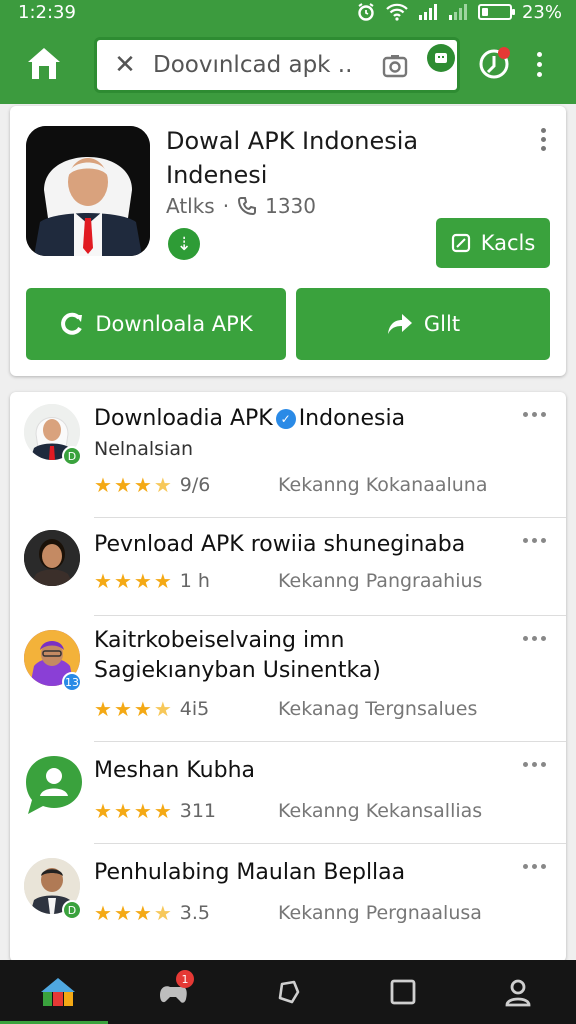 The height and width of the screenshot is (1024, 576). I want to click on search-bar: ✕, so click(277, 65).